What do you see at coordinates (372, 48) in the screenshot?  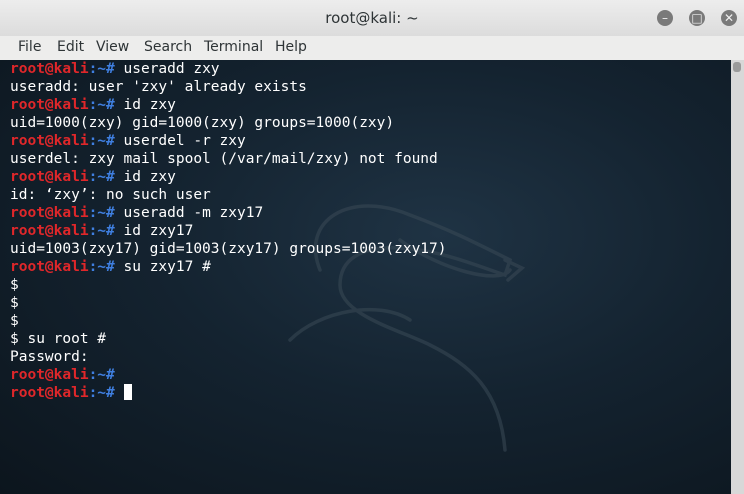 I see `menu-bar: File Edit View Search Terminal Help` at bounding box center [372, 48].